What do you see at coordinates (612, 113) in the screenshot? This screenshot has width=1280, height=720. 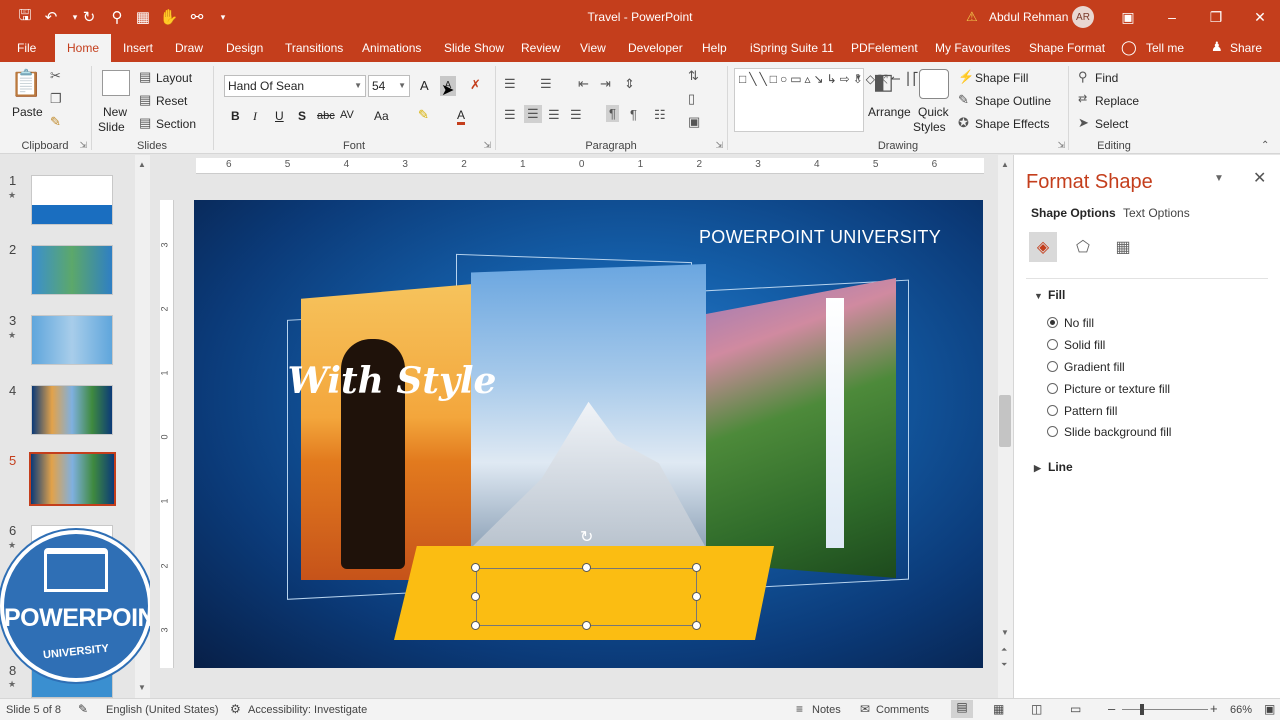 I see `ltr-icon: ¶` at bounding box center [612, 113].